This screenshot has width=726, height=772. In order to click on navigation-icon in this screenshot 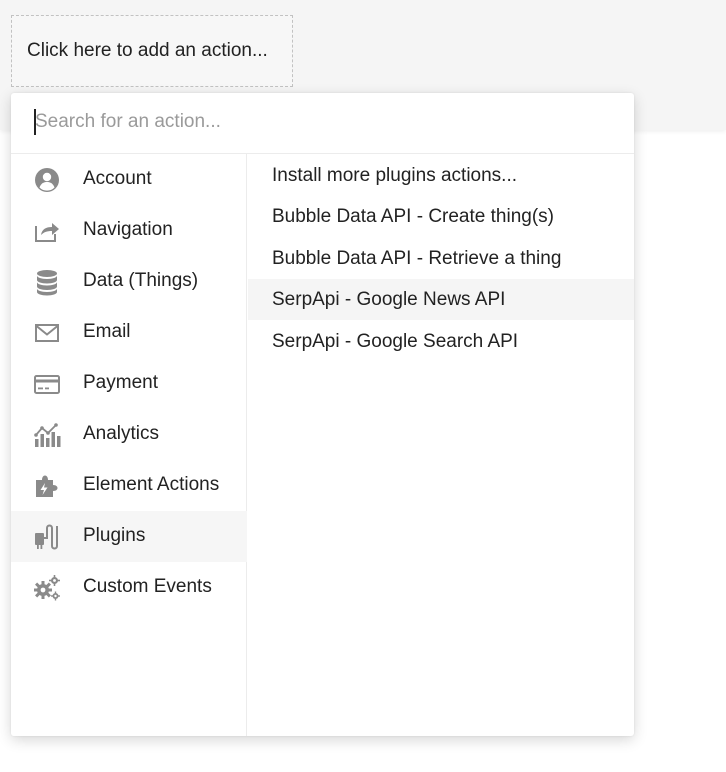, I will do `click(47, 232)`.